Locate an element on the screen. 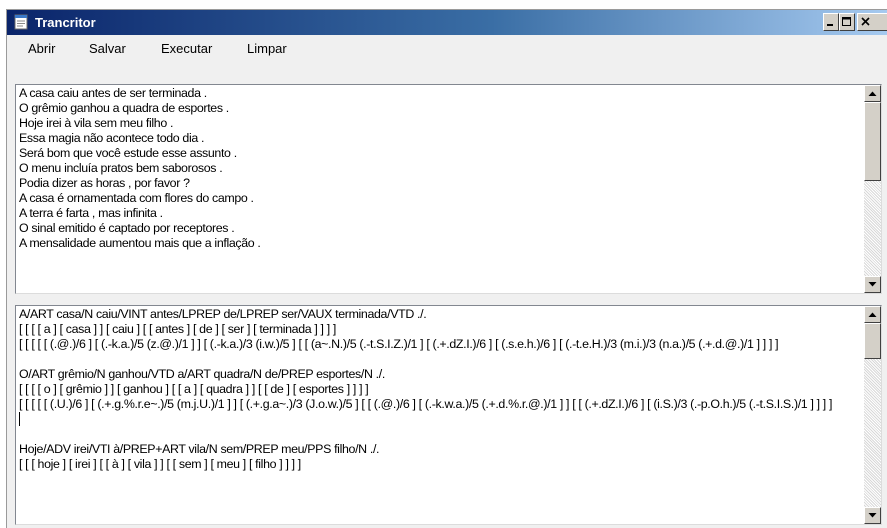  output-scroll-down-button is located at coordinates (872, 515).